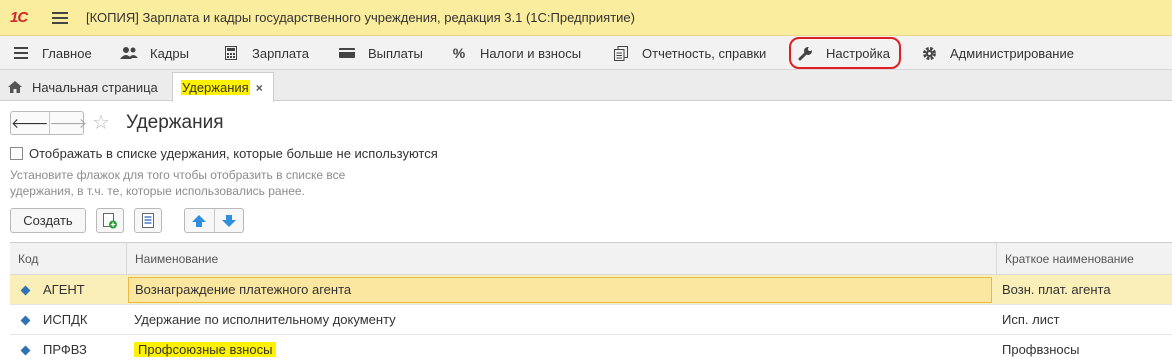 The height and width of the screenshot is (362, 1172). Describe the element at coordinates (21, 53) in the screenshot. I see `hamburger-icon` at that location.